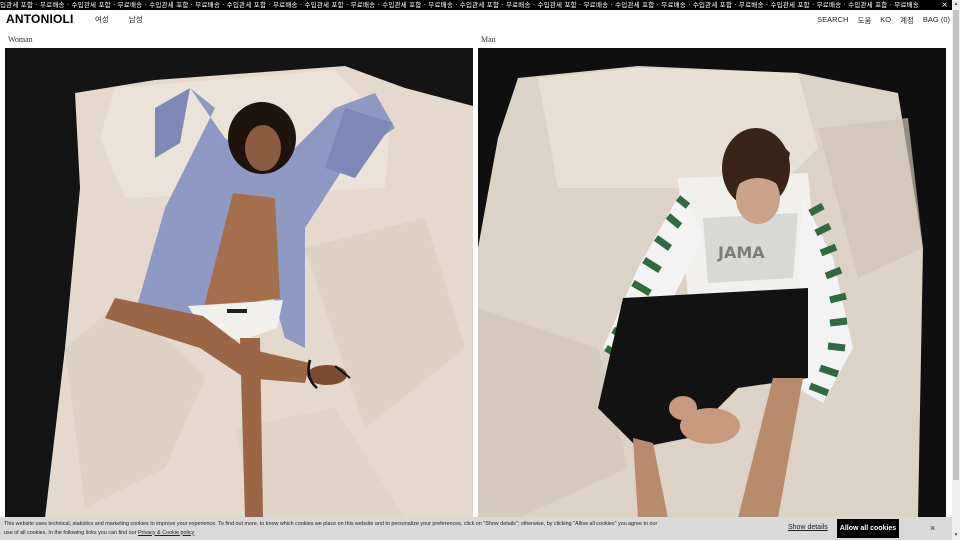  I want to click on main-nav: 여성 남성, so click(119, 19).